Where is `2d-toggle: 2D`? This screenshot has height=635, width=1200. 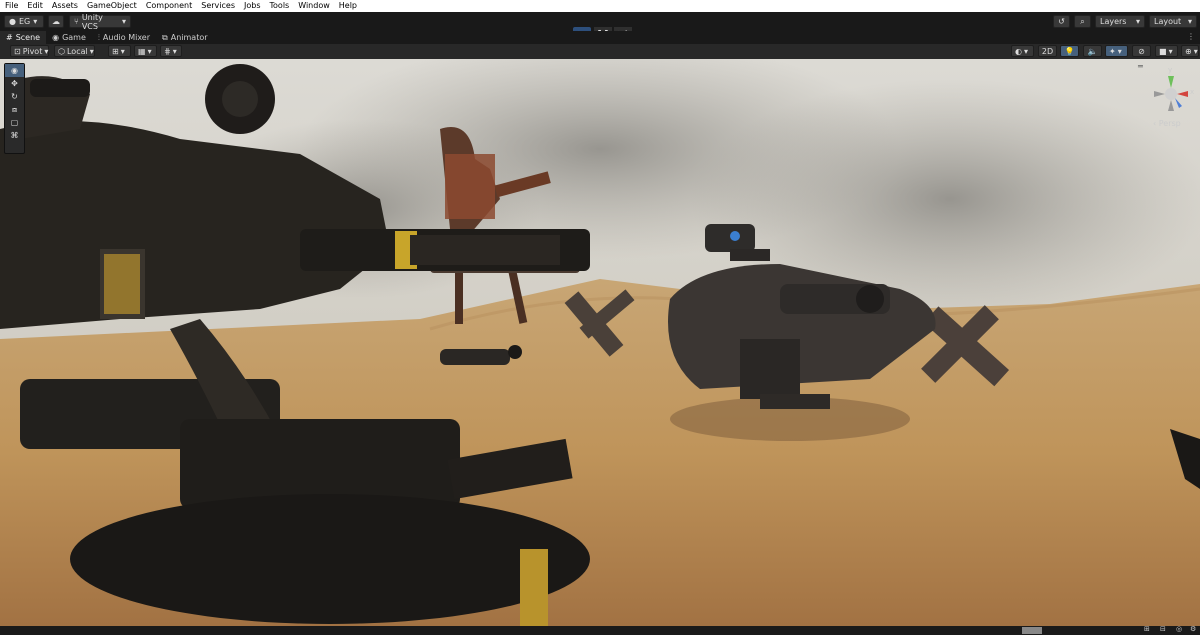
2d-toggle: 2D is located at coordinates (1047, 51).